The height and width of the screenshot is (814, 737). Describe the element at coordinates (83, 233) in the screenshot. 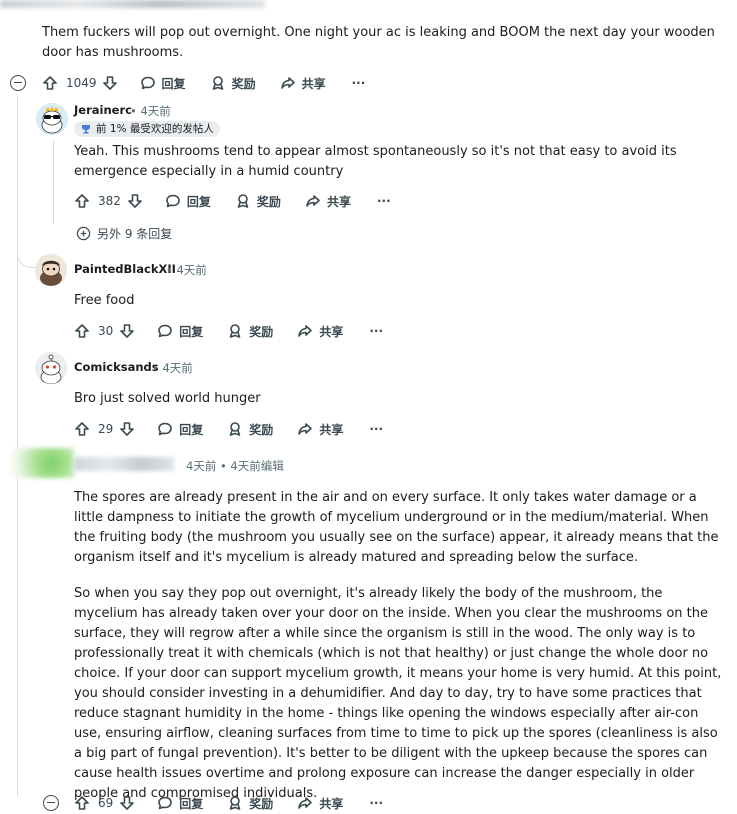

I see `plus-circle-icon` at that location.